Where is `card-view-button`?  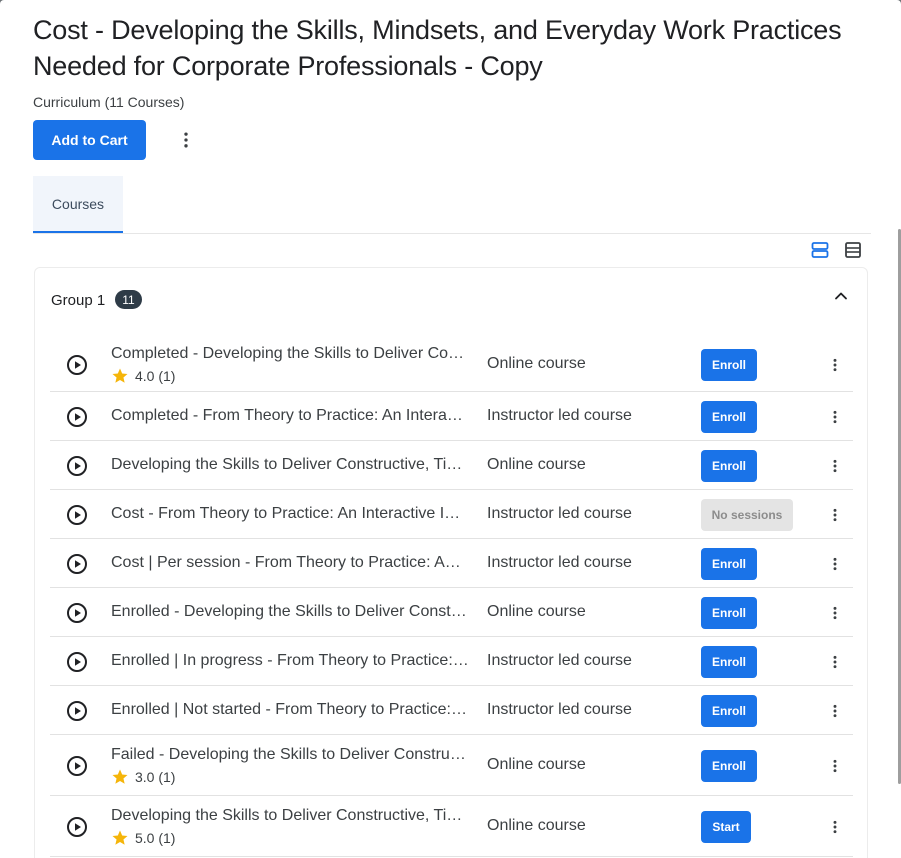 card-view-button is located at coordinates (820, 250).